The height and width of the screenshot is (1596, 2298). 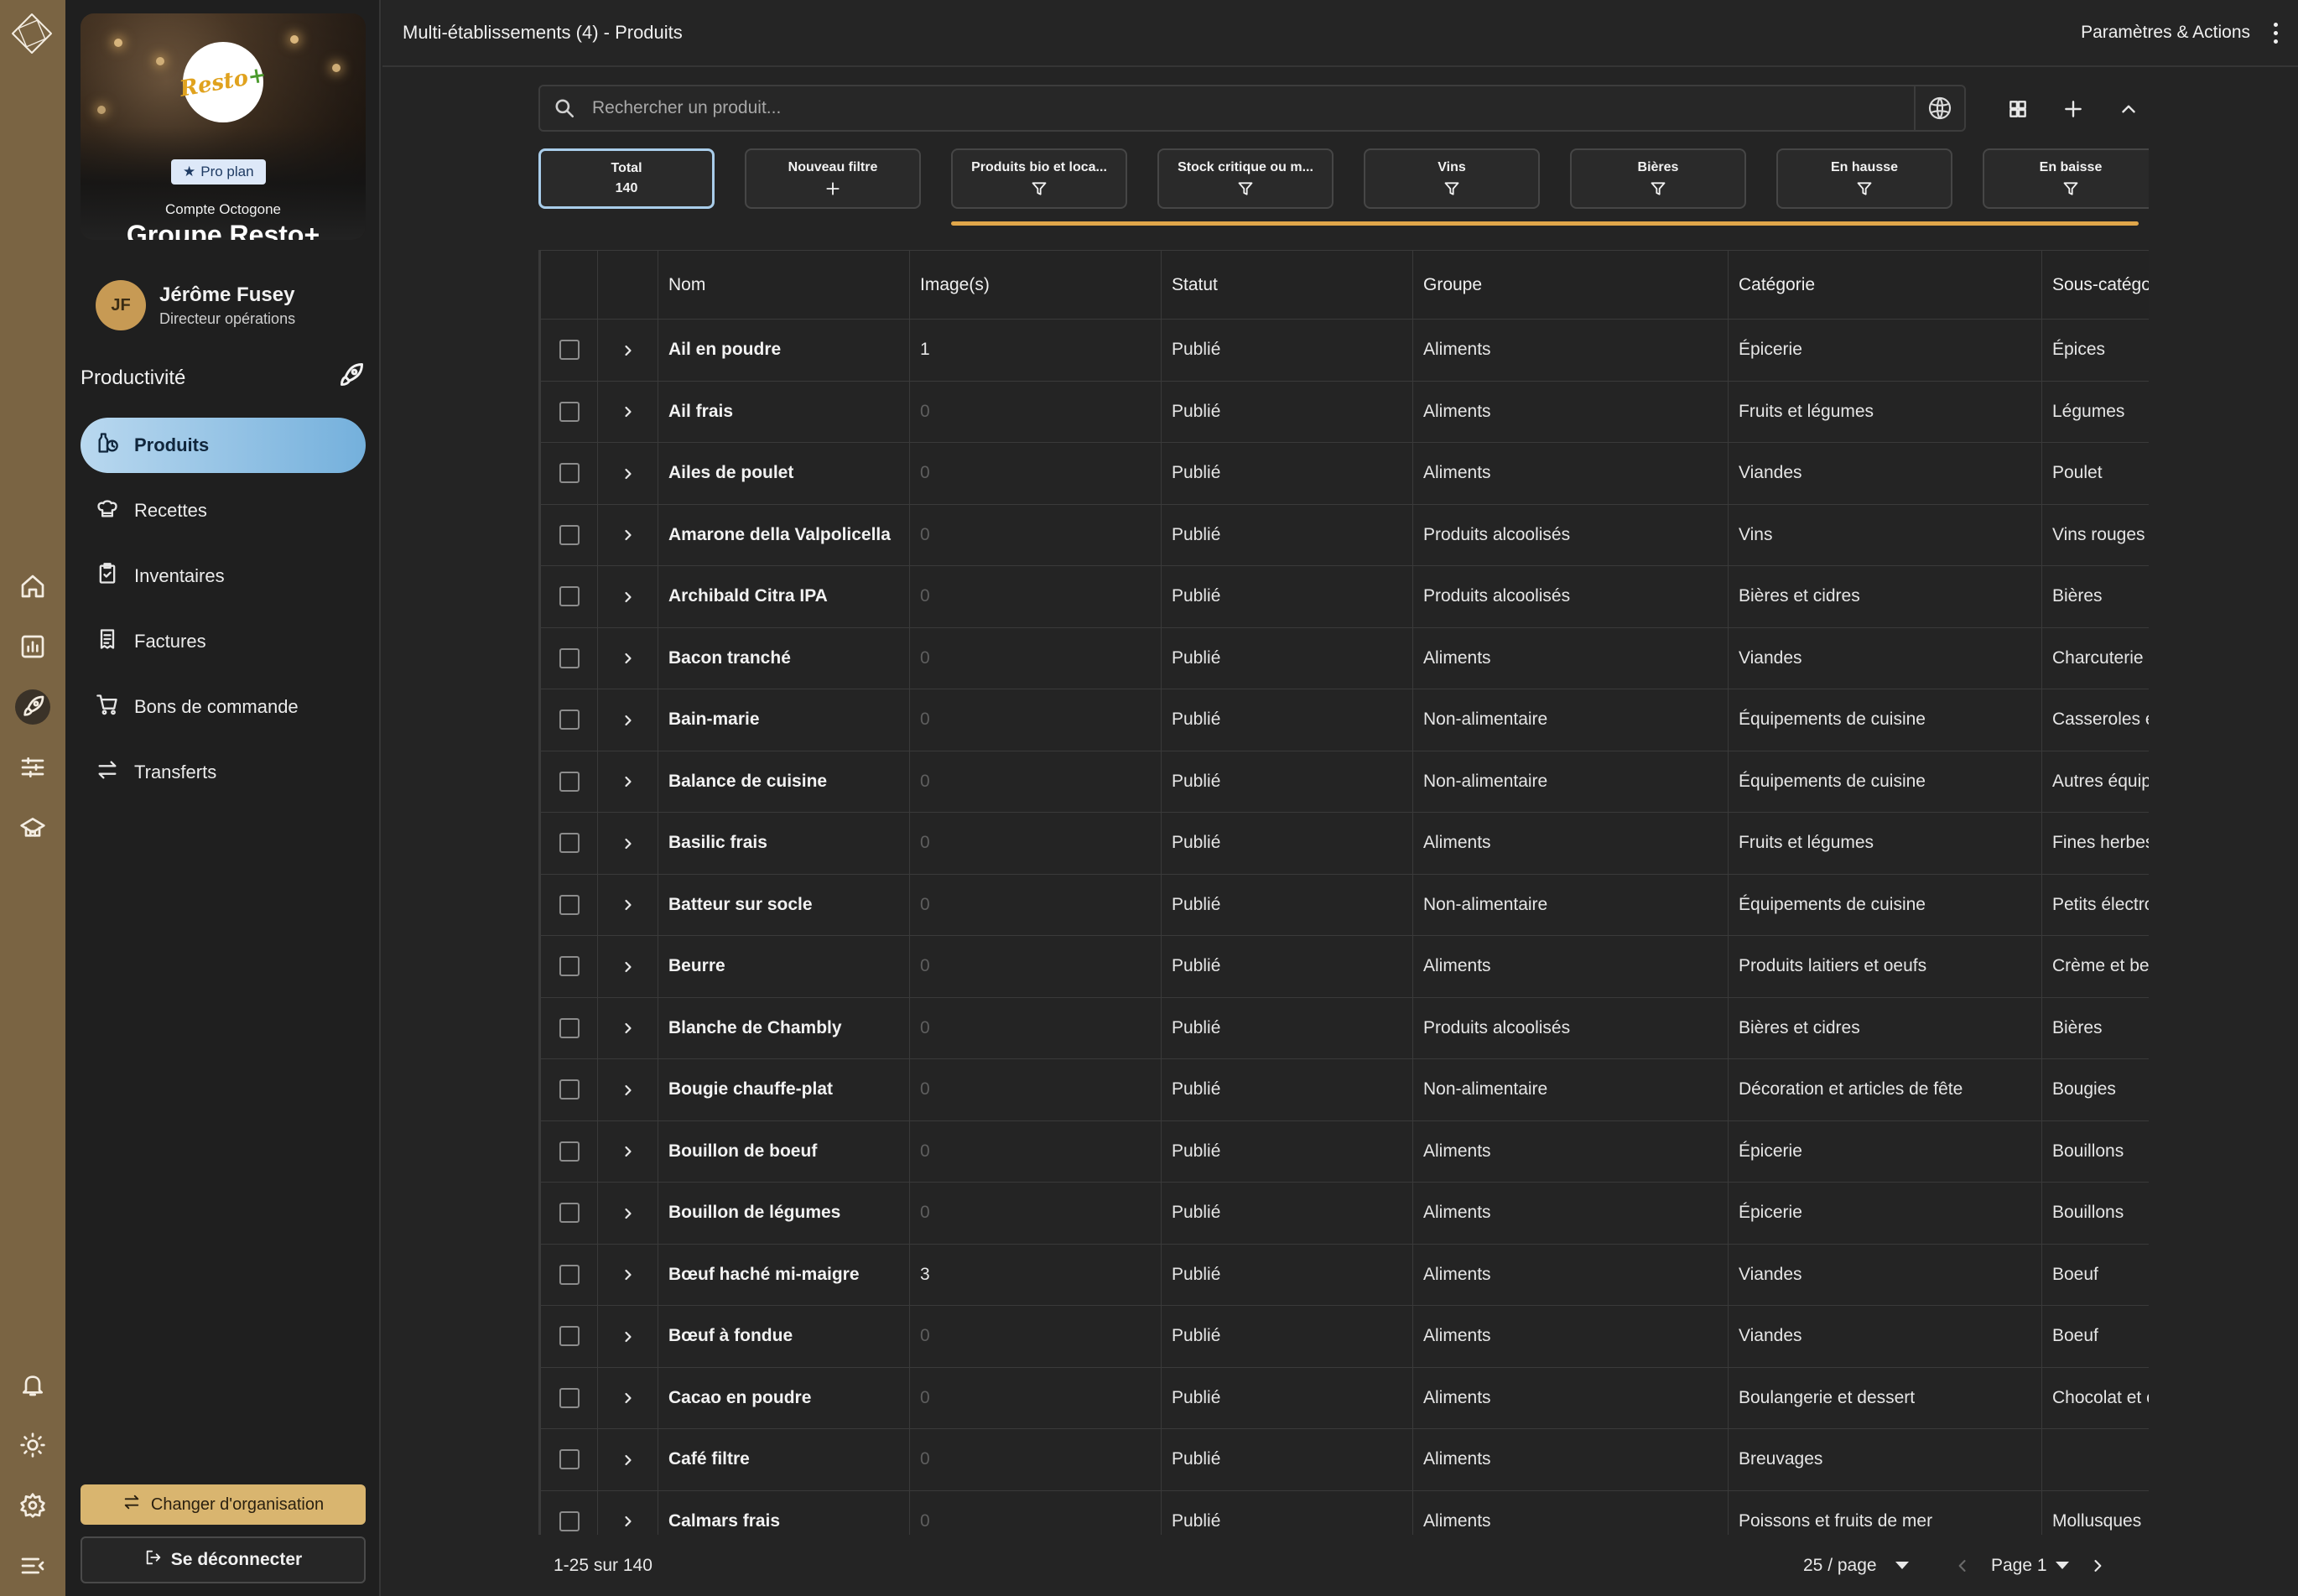 What do you see at coordinates (1345, 1459) in the screenshot?
I see `table-row: Café filtre 0 Publié Aliments Breuvages` at bounding box center [1345, 1459].